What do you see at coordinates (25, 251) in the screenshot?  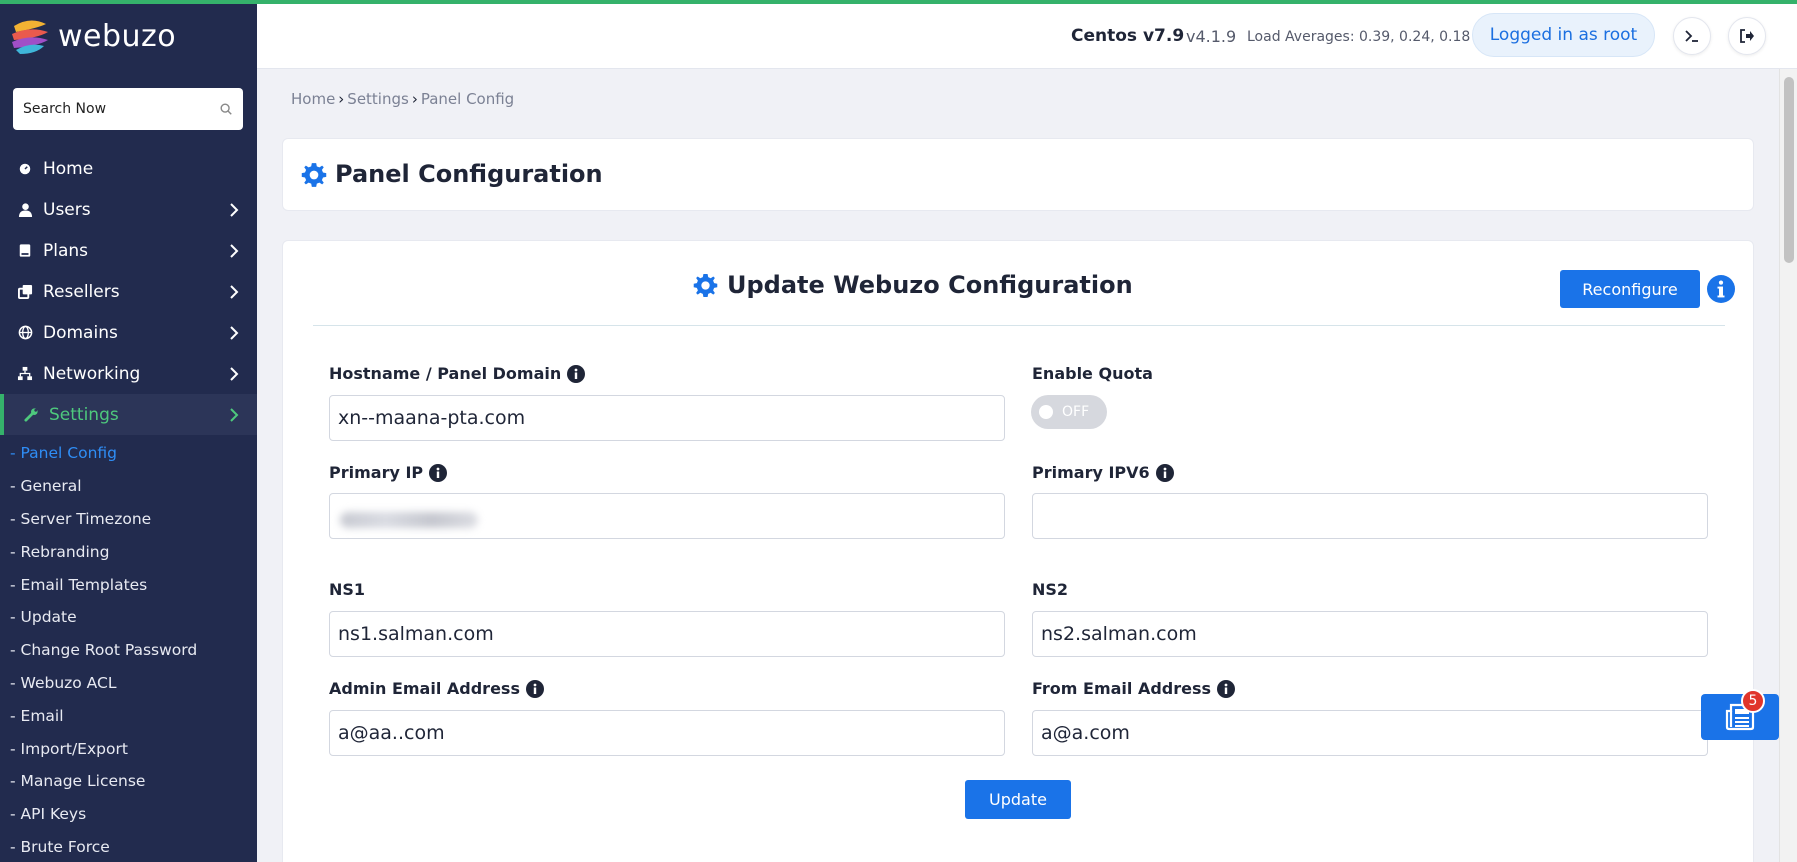 I see `book-icon` at bounding box center [25, 251].